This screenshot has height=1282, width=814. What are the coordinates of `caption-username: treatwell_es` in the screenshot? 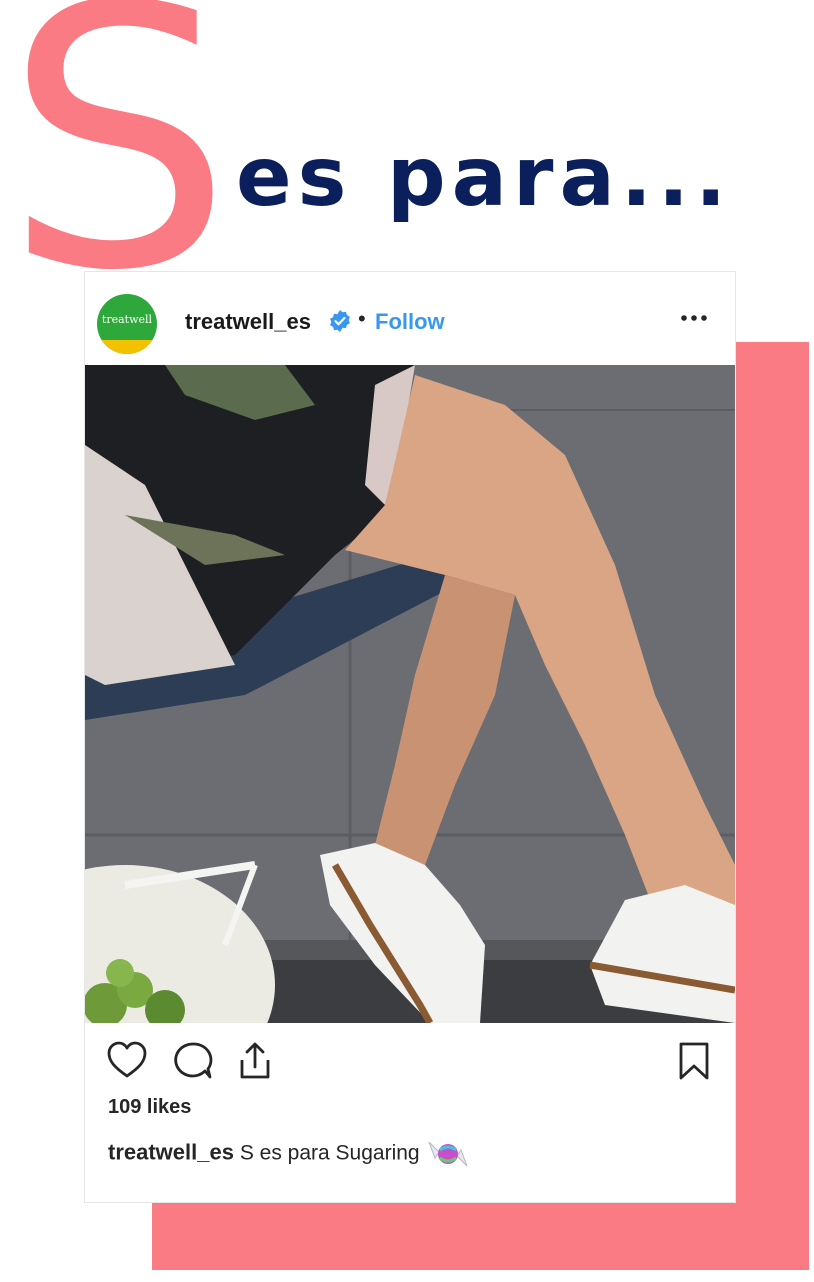 It's located at (171, 1152).